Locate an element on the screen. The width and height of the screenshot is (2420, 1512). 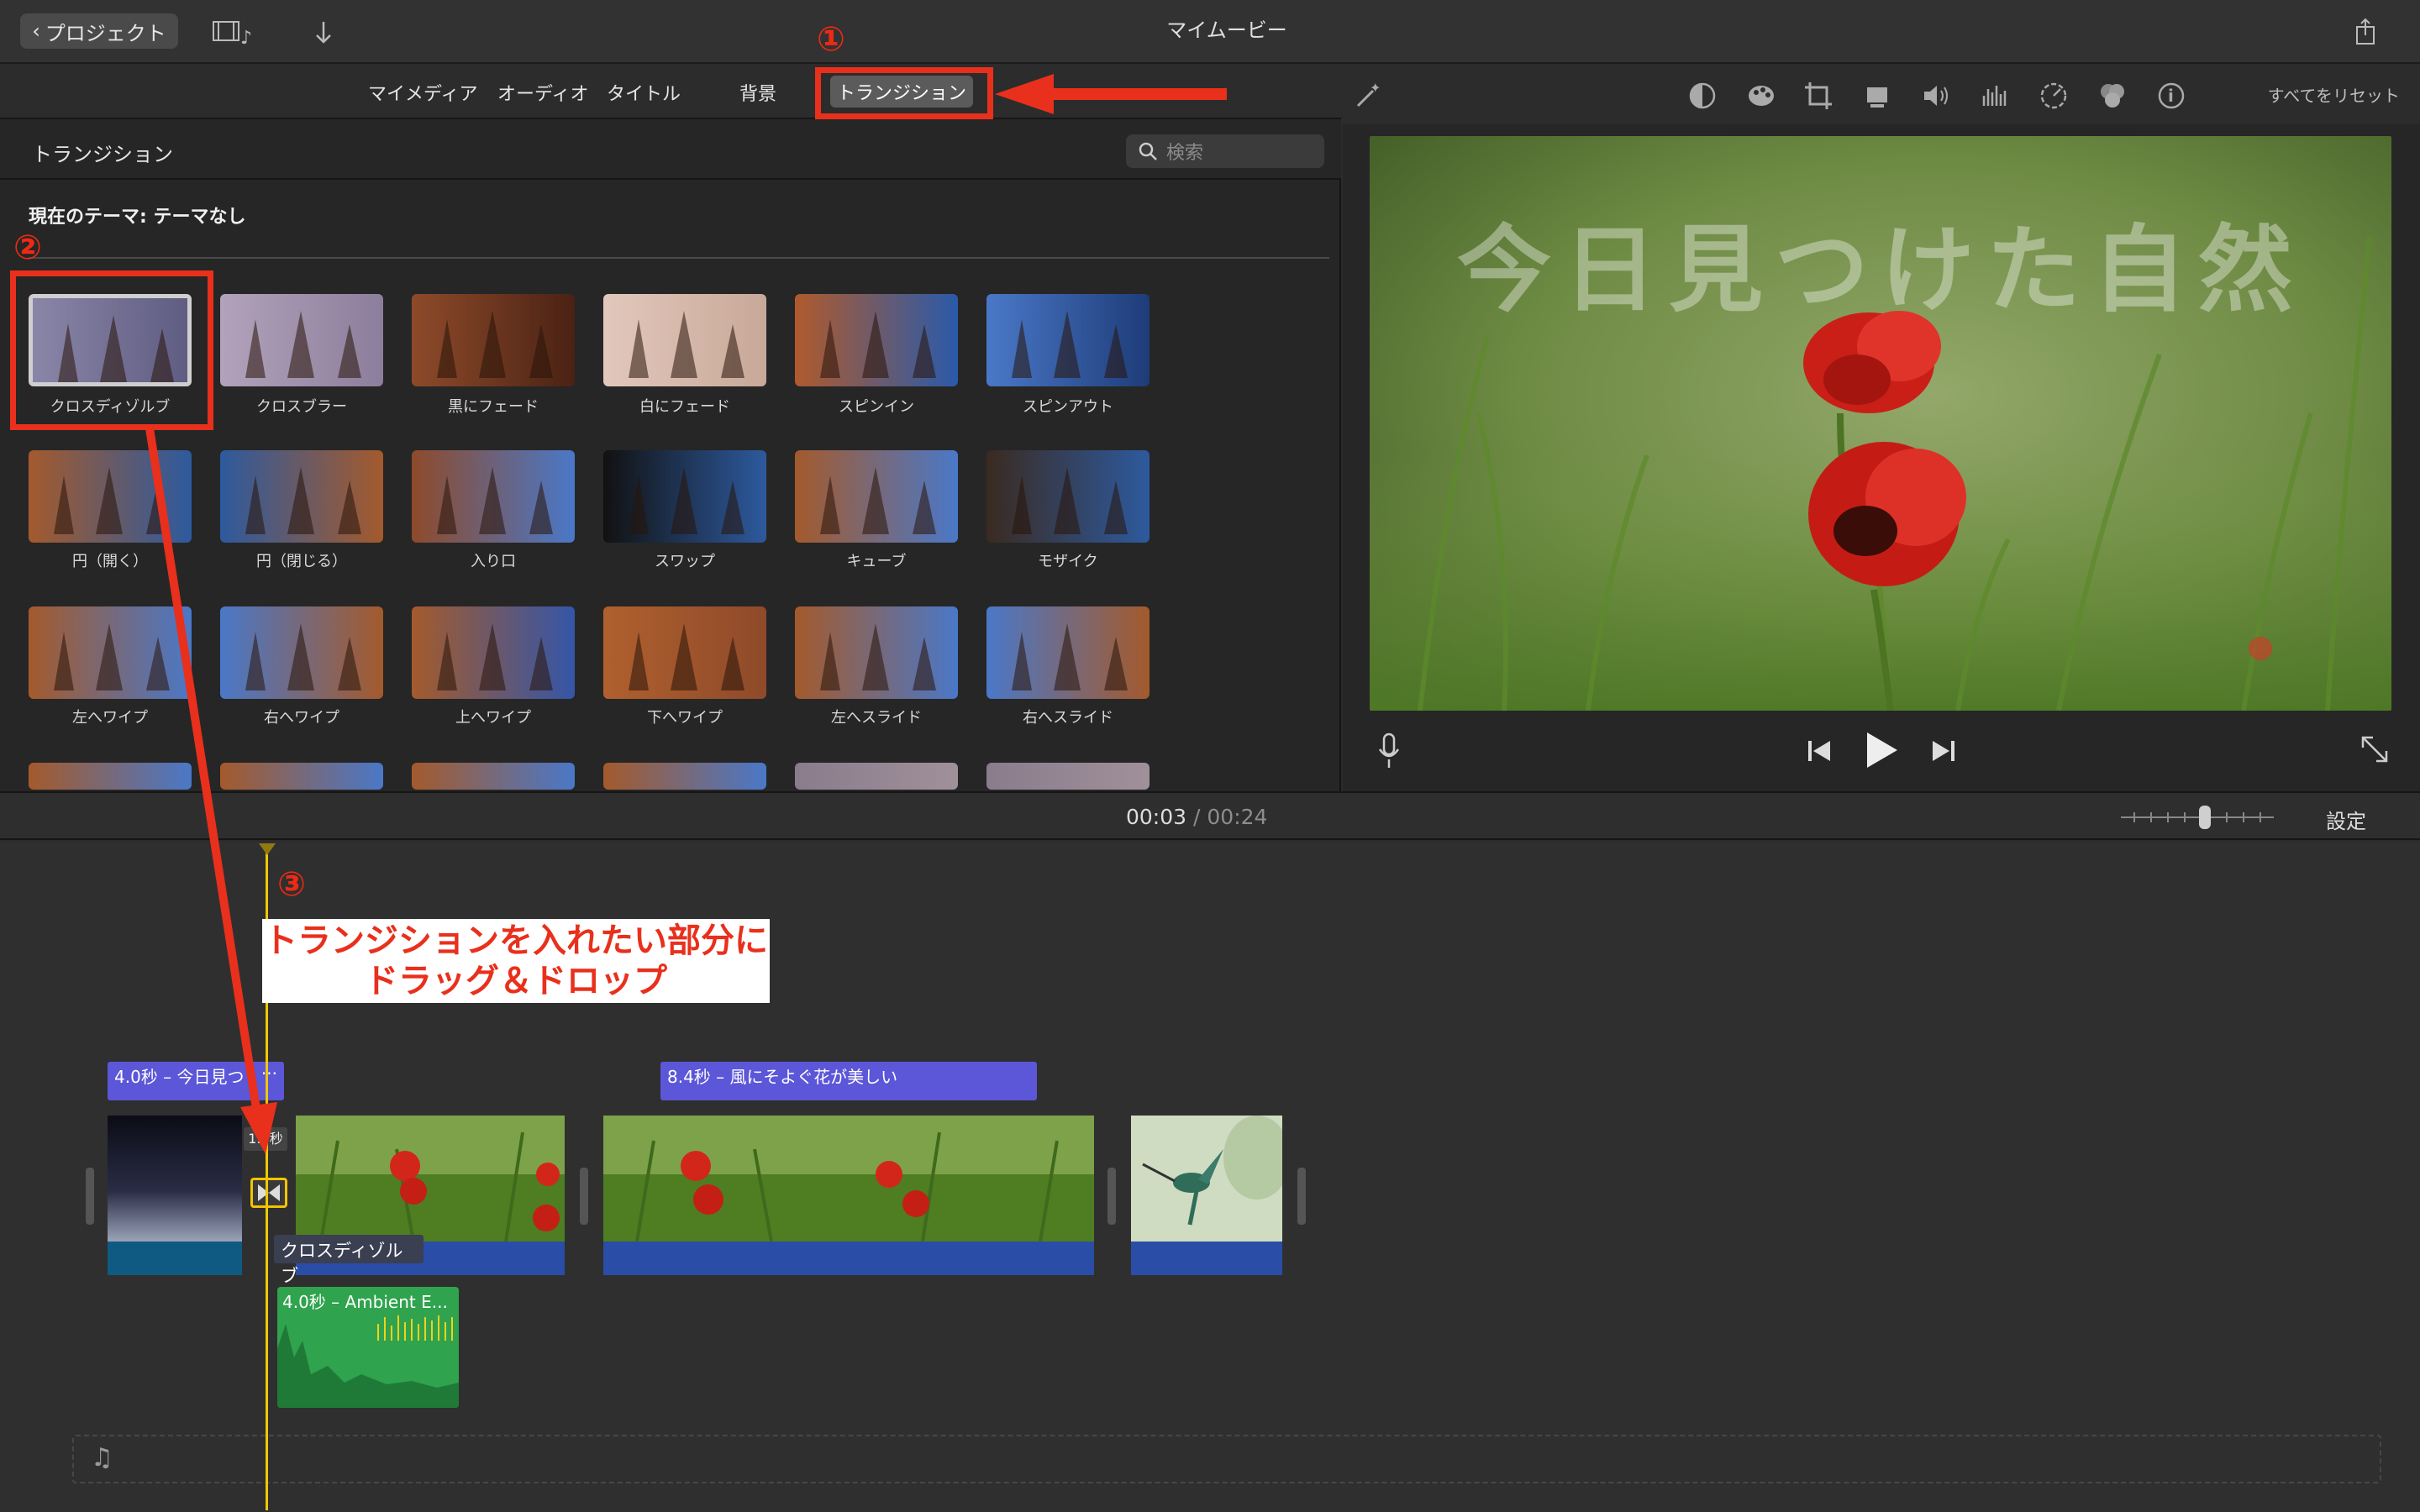
voiceover-icon is located at coordinates (1389, 750).